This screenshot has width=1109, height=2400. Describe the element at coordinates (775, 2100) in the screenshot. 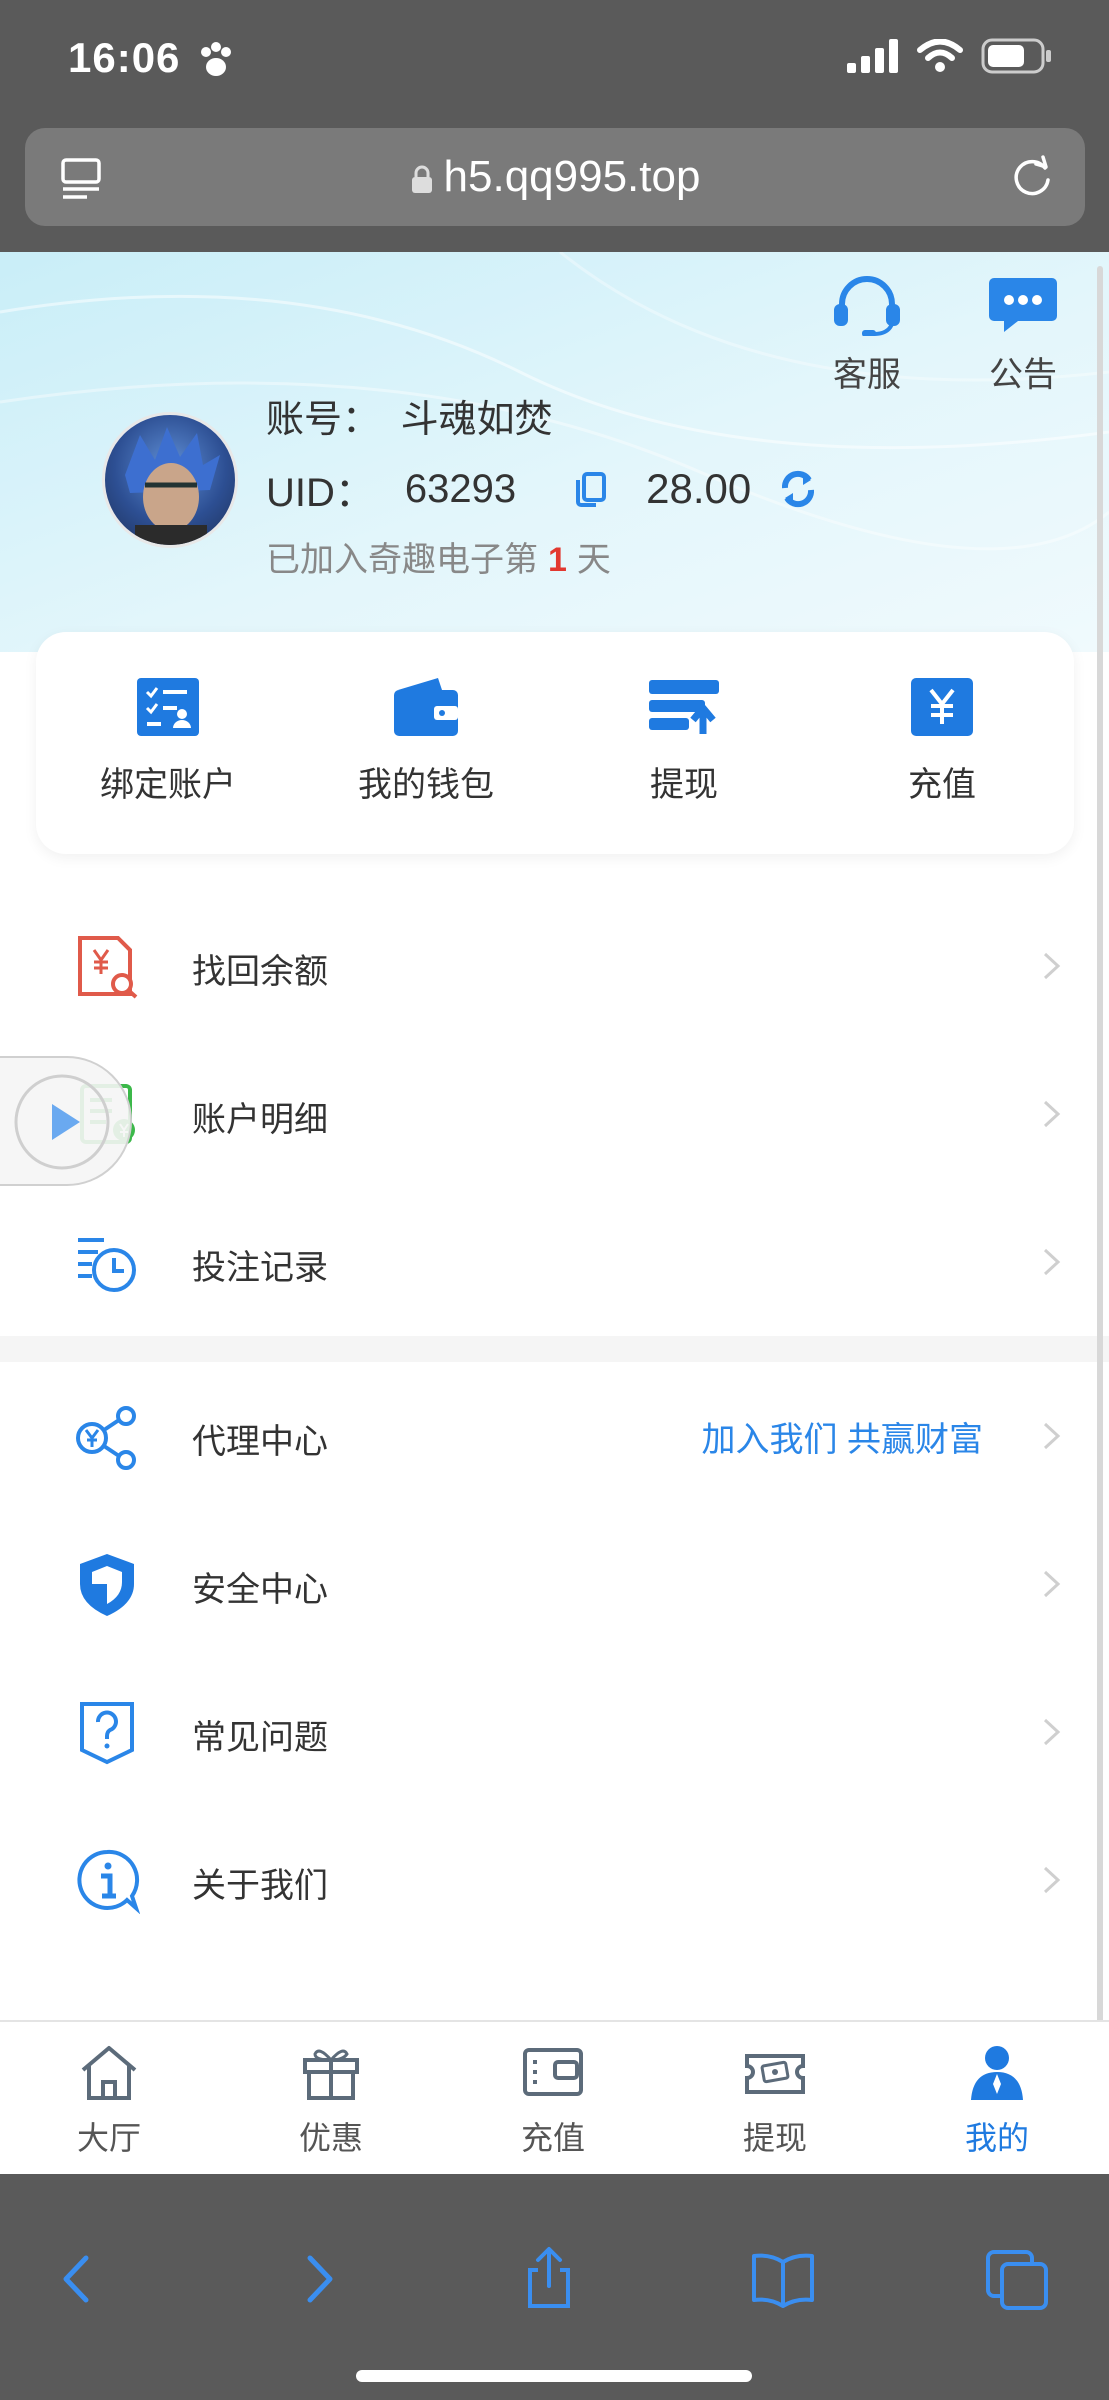

I see `tab-withdraw: 提现` at that location.